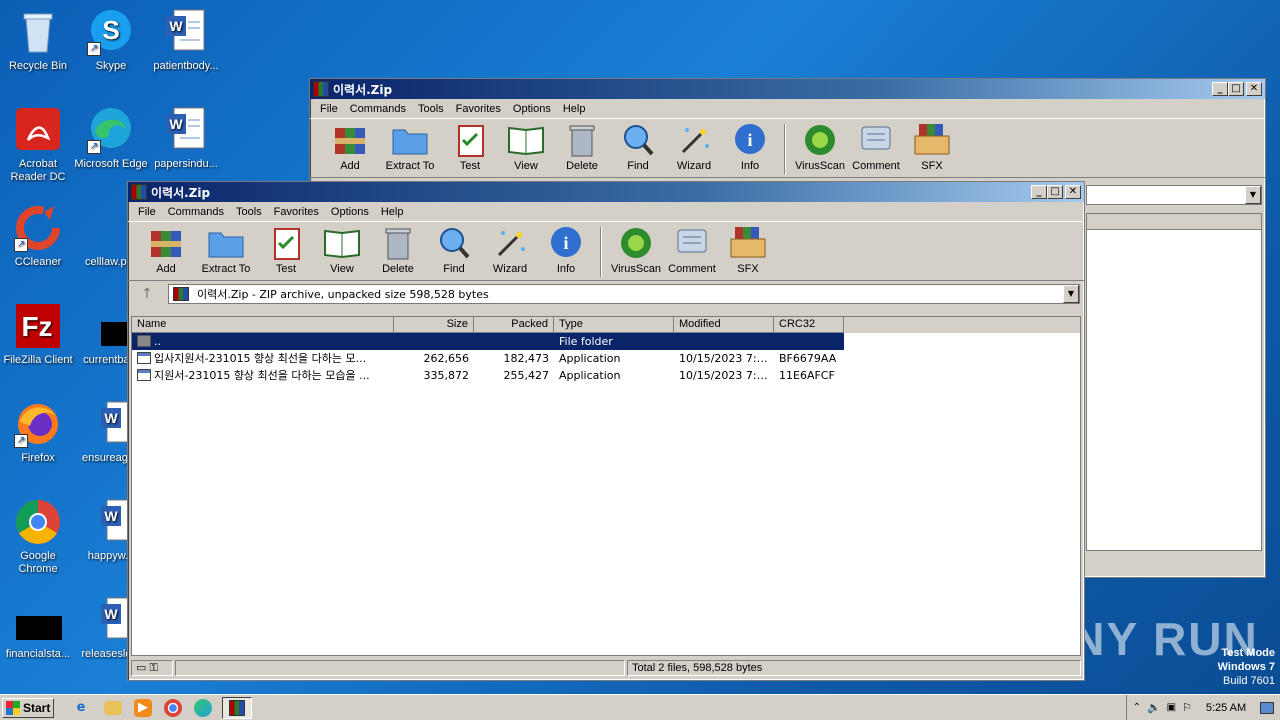  What do you see at coordinates (640, 707) in the screenshot?
I see `taskbar: Start e ▶ ⌃ 🔈 ▣ ⚐ 5:25 AM` at bounding box center [640, 707].